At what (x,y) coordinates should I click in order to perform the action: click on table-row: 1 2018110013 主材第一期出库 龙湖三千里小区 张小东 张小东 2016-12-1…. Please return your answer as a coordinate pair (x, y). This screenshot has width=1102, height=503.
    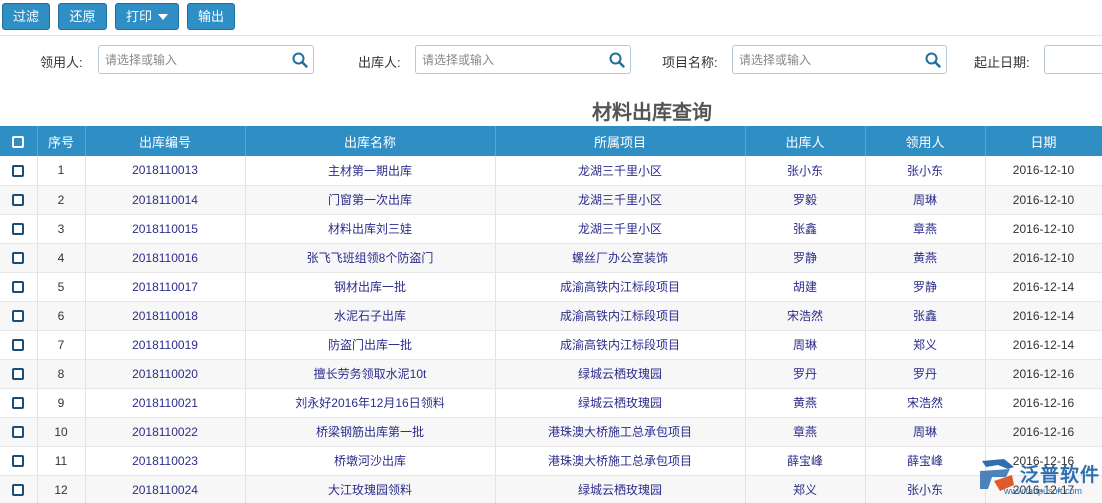
    Looking at the image, I should click on (551, 171).